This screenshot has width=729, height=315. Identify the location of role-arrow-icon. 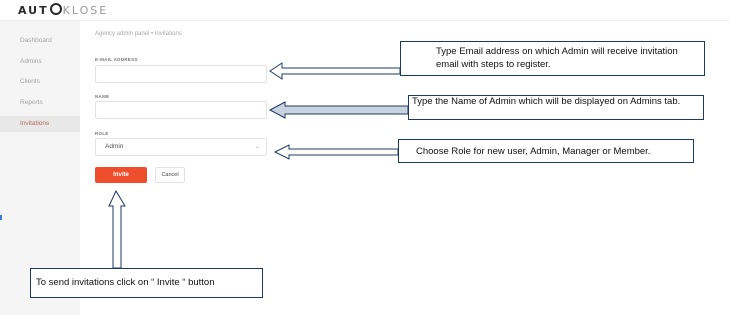
(336, 152).